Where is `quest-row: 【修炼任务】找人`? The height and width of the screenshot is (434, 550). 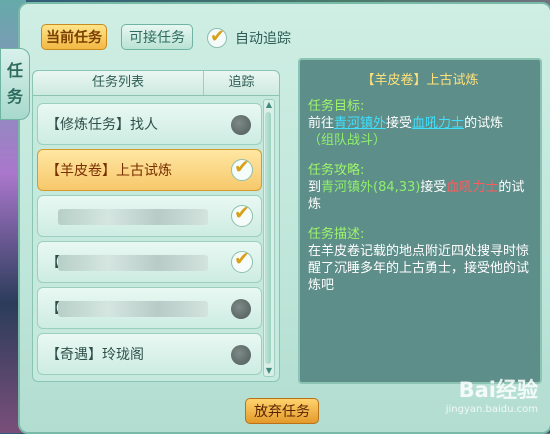 quest-row: 【修炼任务】找人 is located at coordinates (149, 124).